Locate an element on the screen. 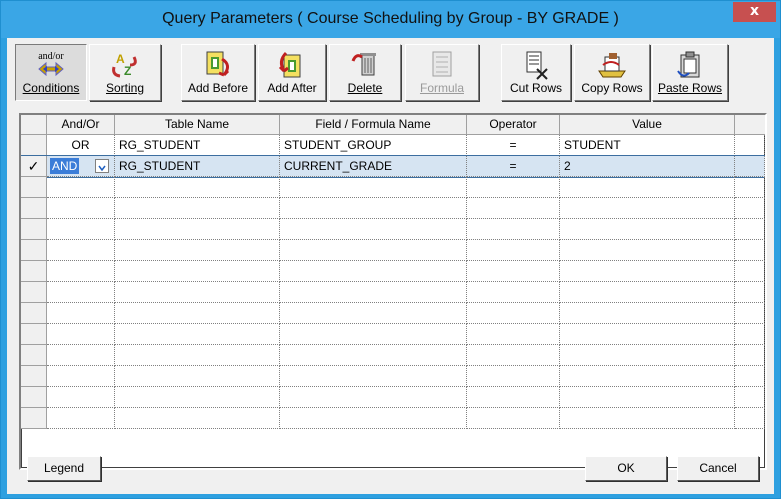  paste-rows-button: Paste Rows is located at coordinates (690, 72).